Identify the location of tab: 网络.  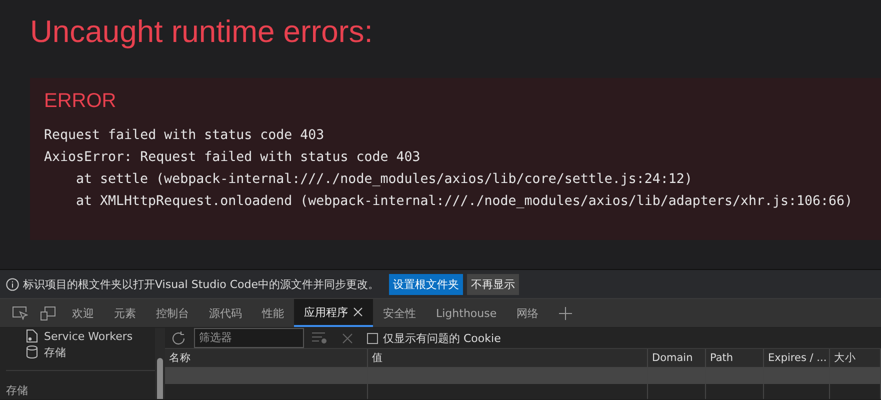
(527, 313).